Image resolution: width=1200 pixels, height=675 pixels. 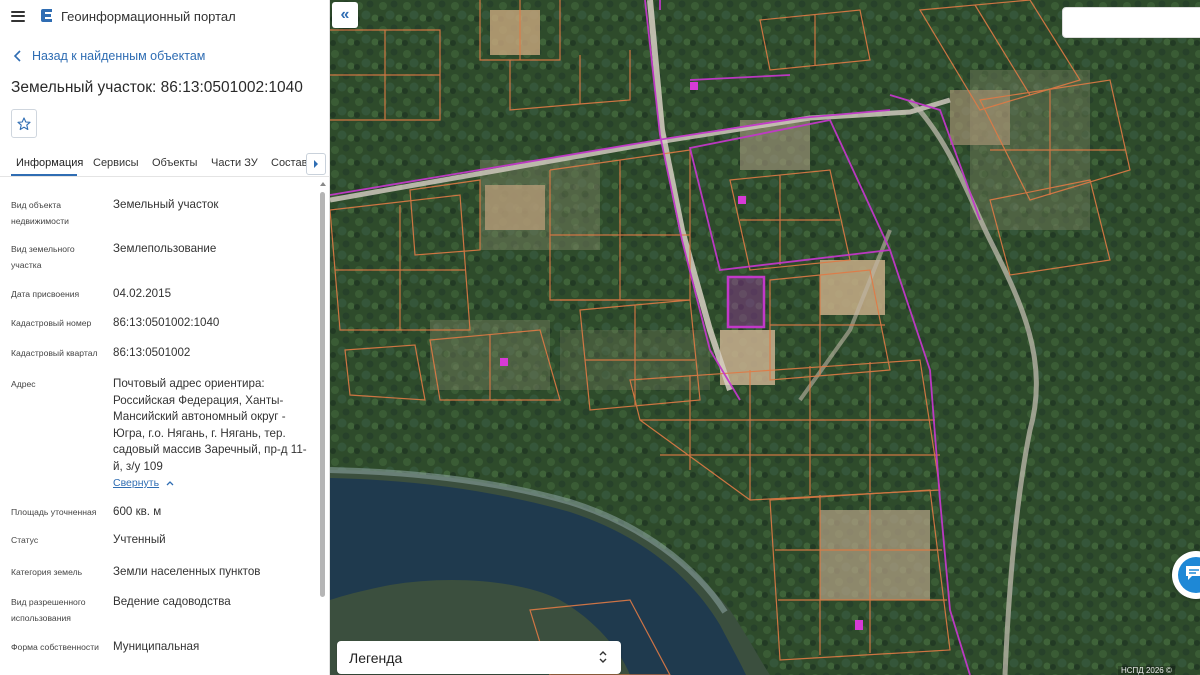 I want to click on property-value: Земельный участок, so click(x=166, y=204).